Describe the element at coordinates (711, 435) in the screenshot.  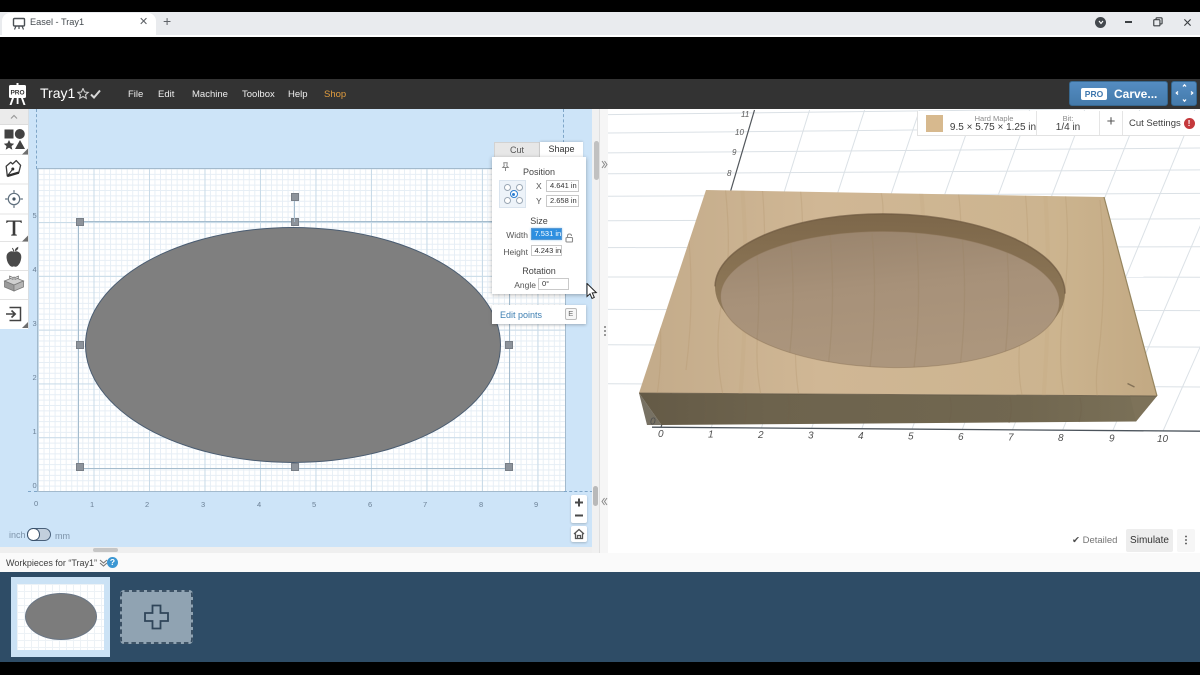
I see `svg-text: 1` at that location.